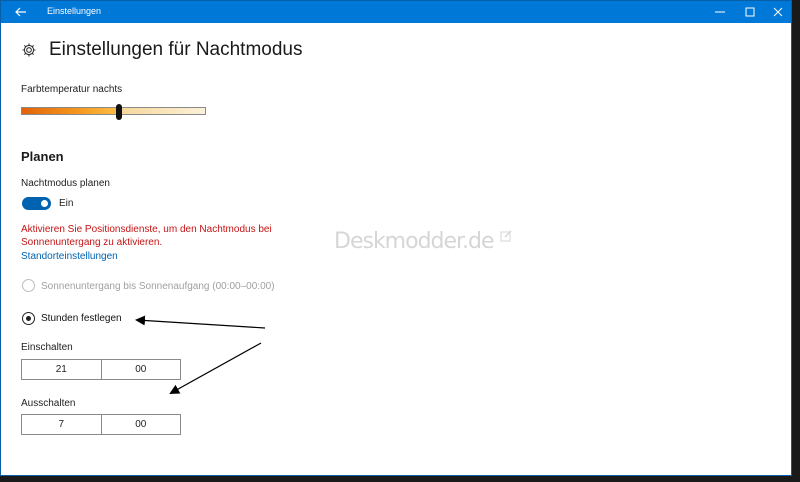 This screenshot has height=482, width=800. I want to click on radio-set-hours-label: Stunden festlegen, so click(81, 318).